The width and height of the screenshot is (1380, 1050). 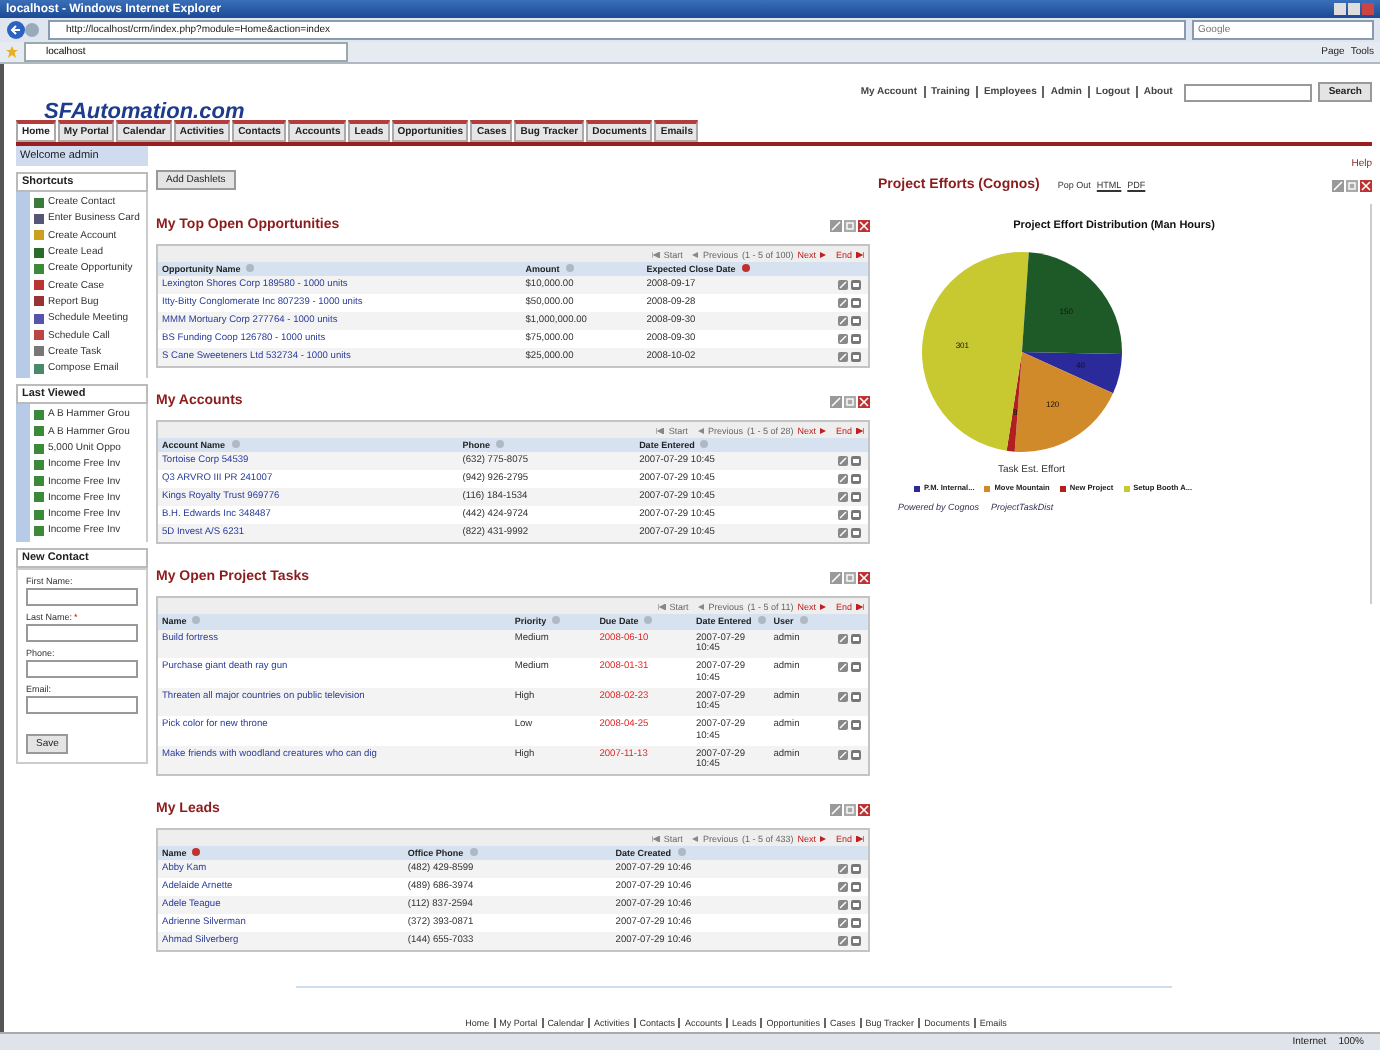 What do you see at coordinates (12, 52) in the screenshot?
I see `star-icon` at bounding box center [12, 52].